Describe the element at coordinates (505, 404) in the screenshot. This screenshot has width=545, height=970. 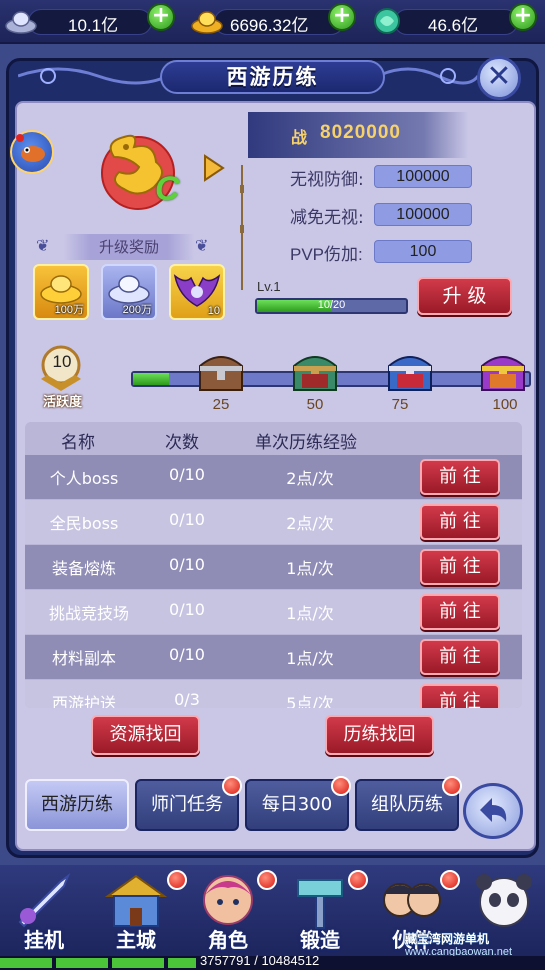
I see `chest-100-value: 100` at that location.